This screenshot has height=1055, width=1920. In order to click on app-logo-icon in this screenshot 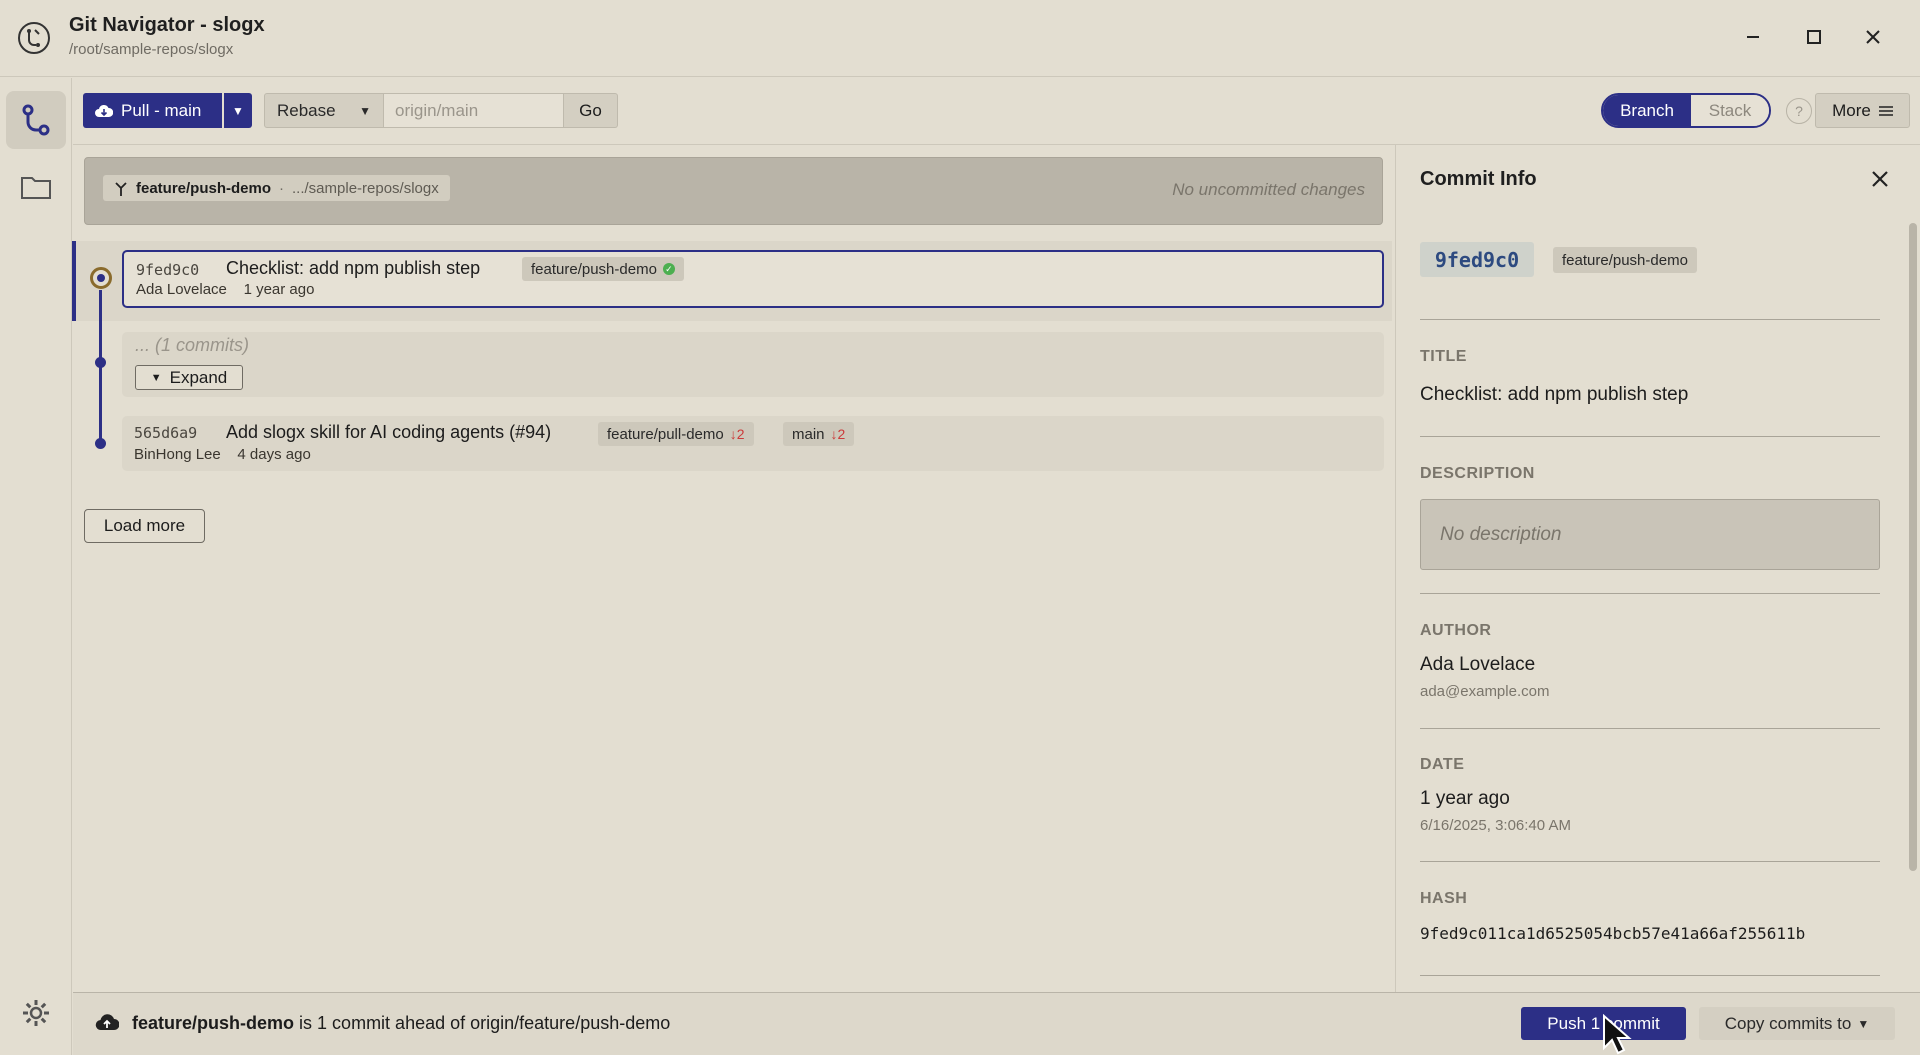, I will do `click(34, 38)`.